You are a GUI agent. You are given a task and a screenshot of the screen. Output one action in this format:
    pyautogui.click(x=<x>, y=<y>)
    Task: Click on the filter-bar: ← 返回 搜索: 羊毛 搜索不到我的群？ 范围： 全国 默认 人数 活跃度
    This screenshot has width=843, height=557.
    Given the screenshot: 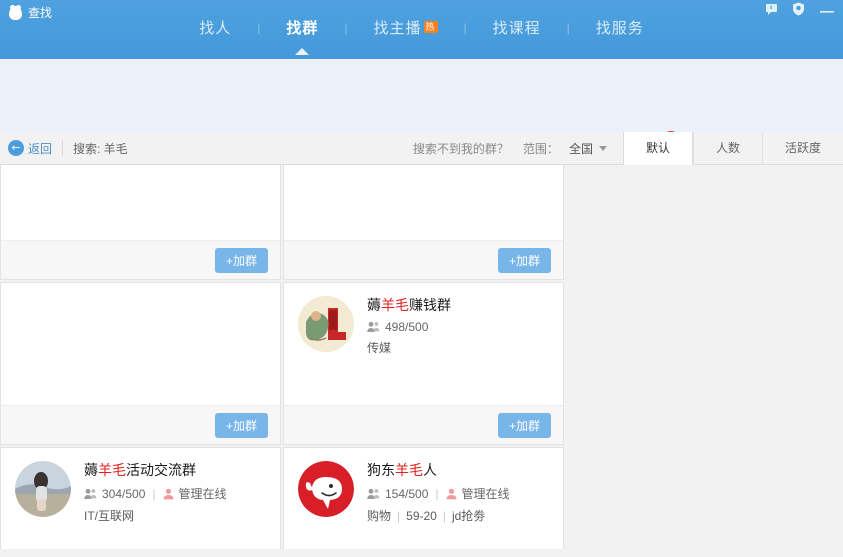 What is the action you would take?
    pyautogui.click(x=421, y=148)
    